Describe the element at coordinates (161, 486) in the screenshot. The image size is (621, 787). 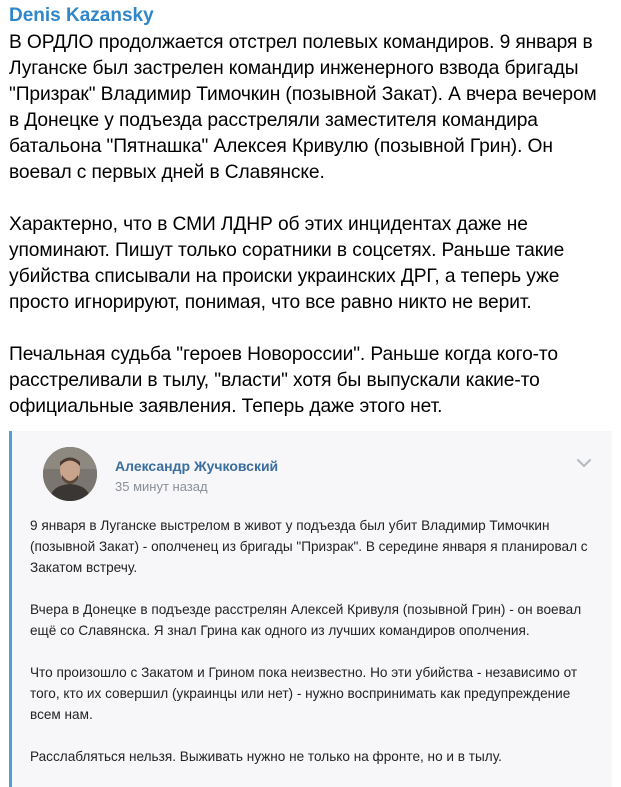
I see `quoted-timestamp: 35 минут назад` at that location.